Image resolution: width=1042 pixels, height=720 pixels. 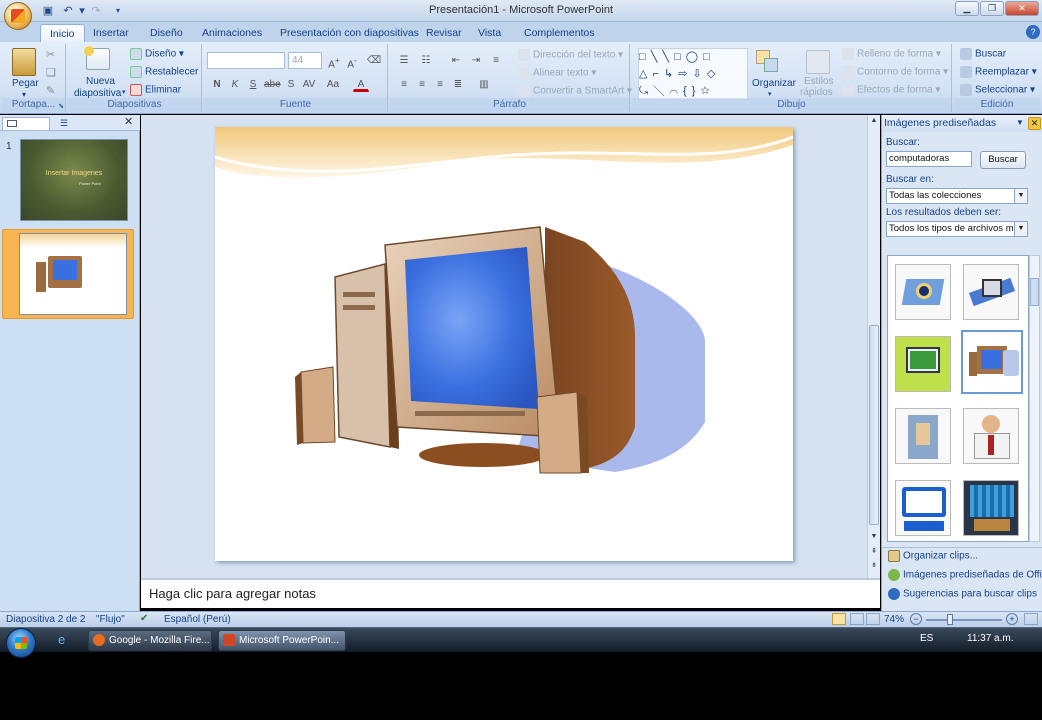 I want to click on zoom-in-icon: +, so click(x=1012, y=619).